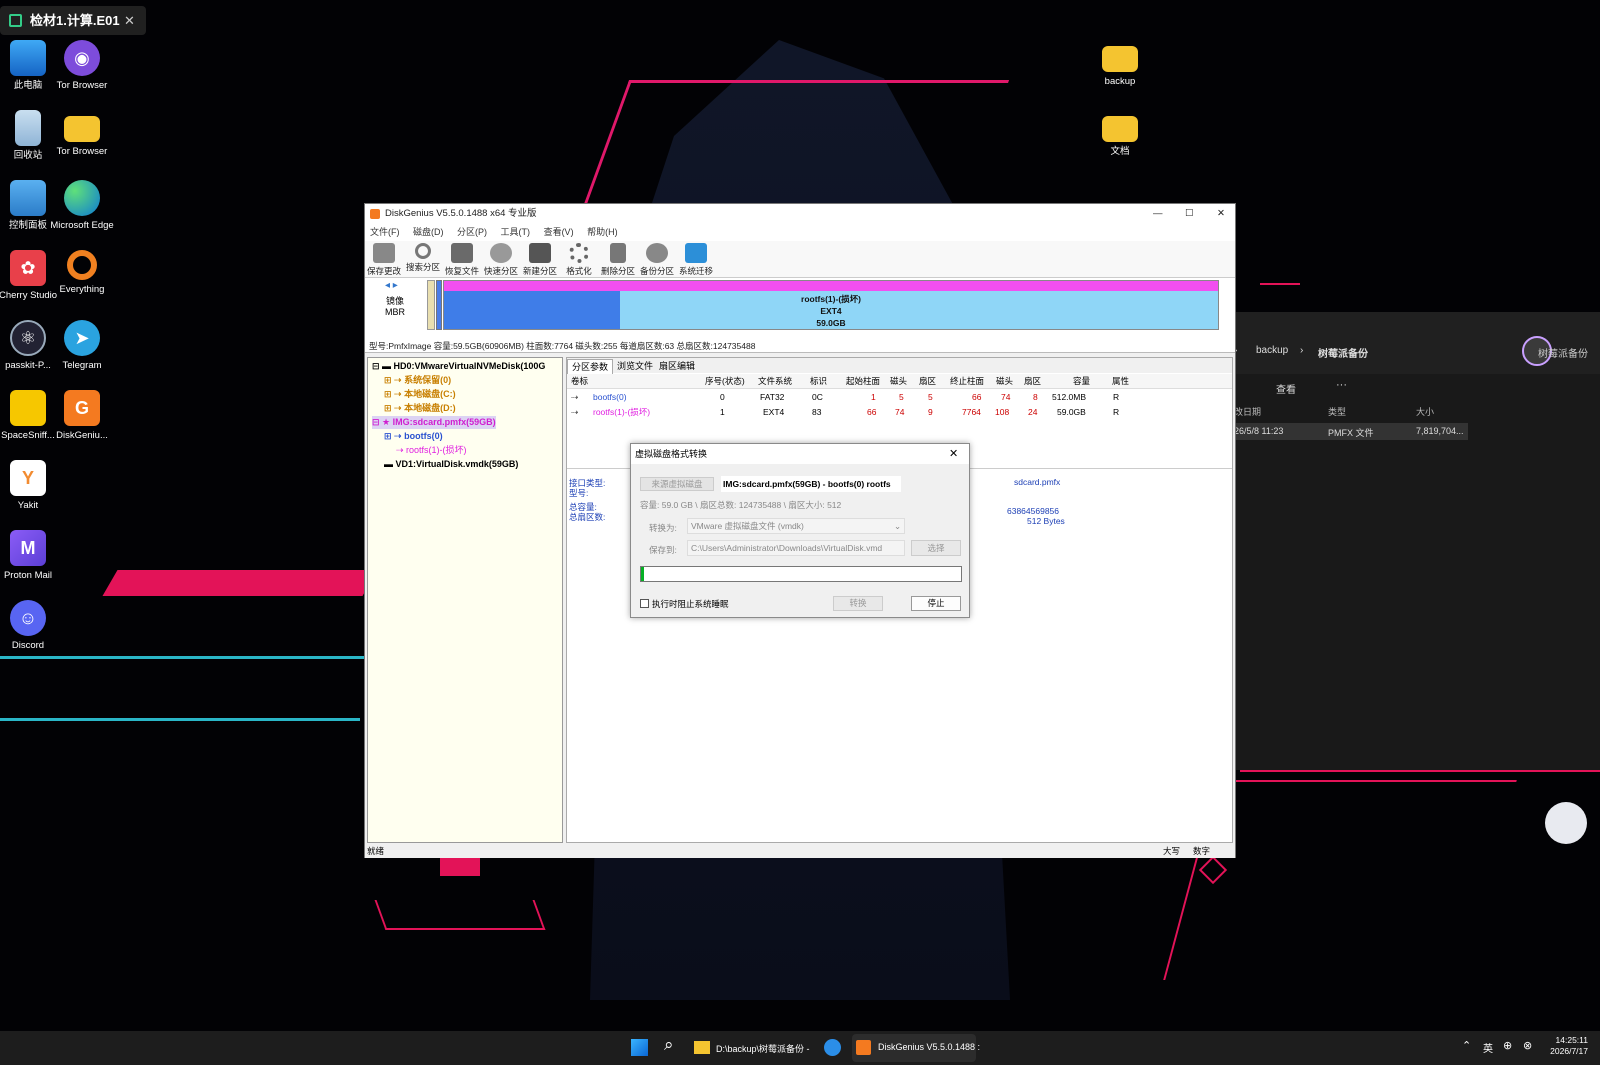 The height and width of the screenshot is (1065, 1600). I want to click on breadcrumb-current: 树莓派备份, so click(1343, 352).